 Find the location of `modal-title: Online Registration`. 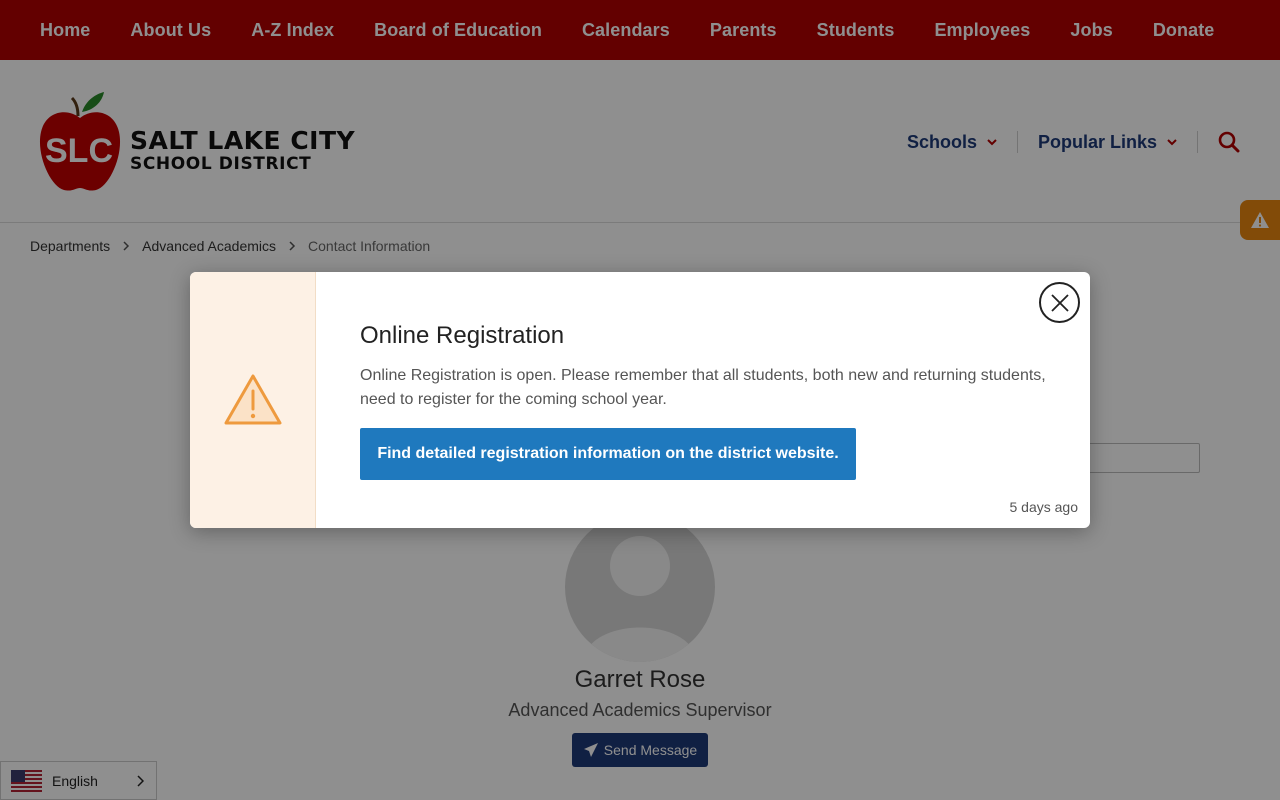

modal-title: Online Registration is located at coordinates (462, 335).